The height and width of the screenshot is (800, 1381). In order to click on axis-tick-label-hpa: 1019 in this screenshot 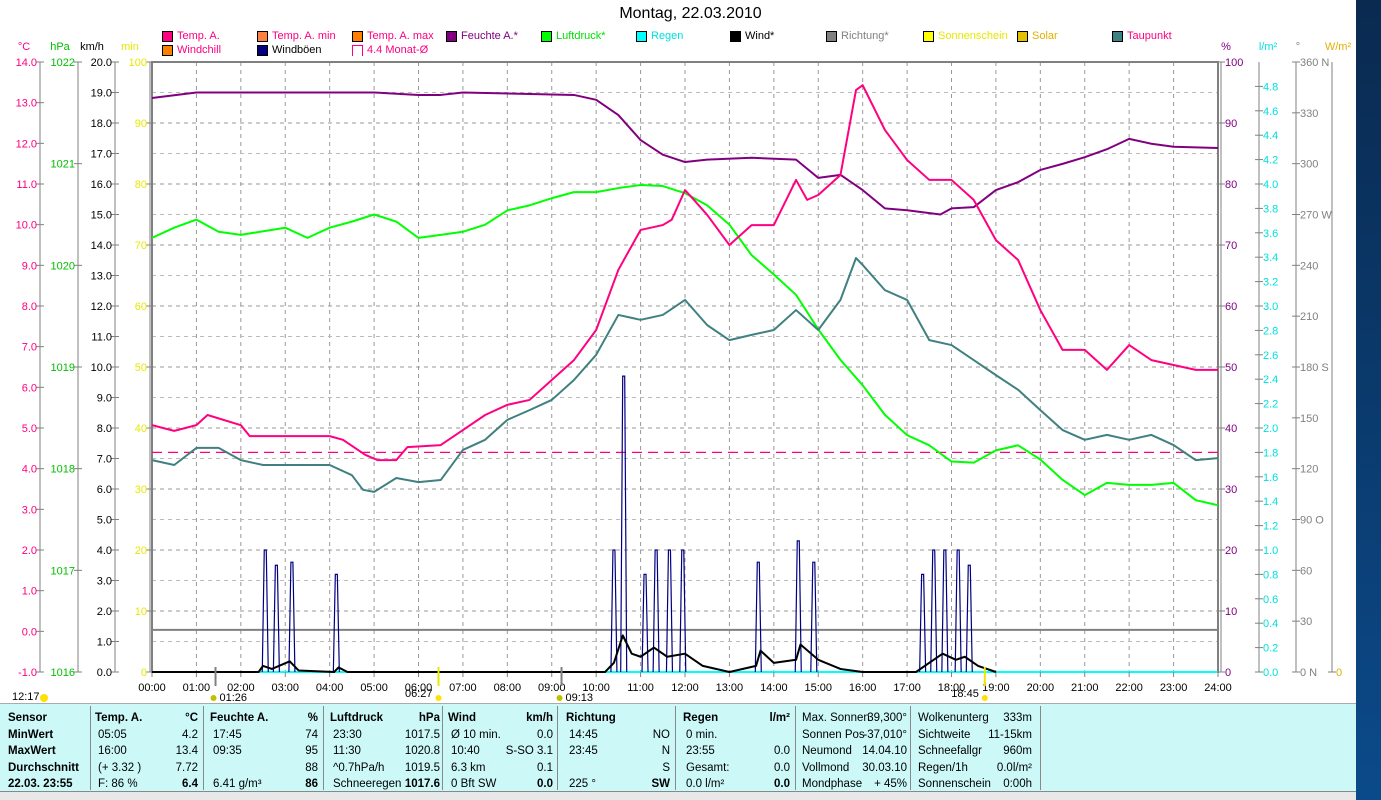, I will do `click(63, 368)`.